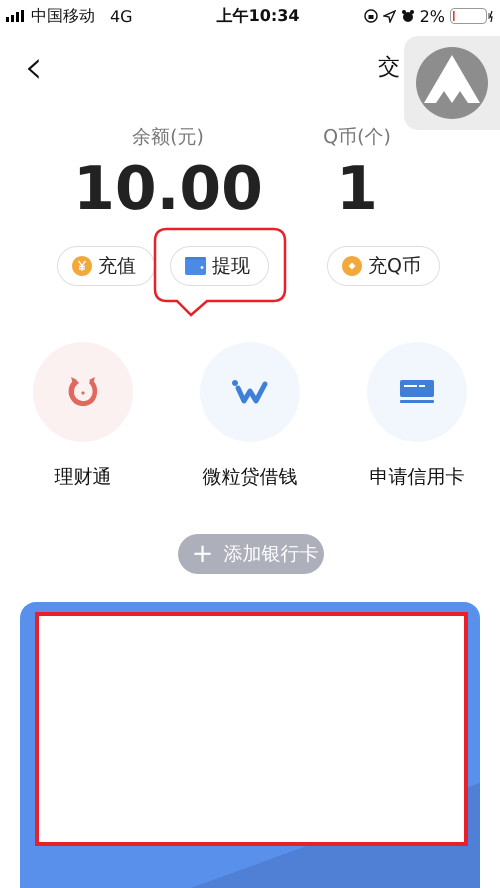  I want to click on transactions-link: 交, so click(389, 67).